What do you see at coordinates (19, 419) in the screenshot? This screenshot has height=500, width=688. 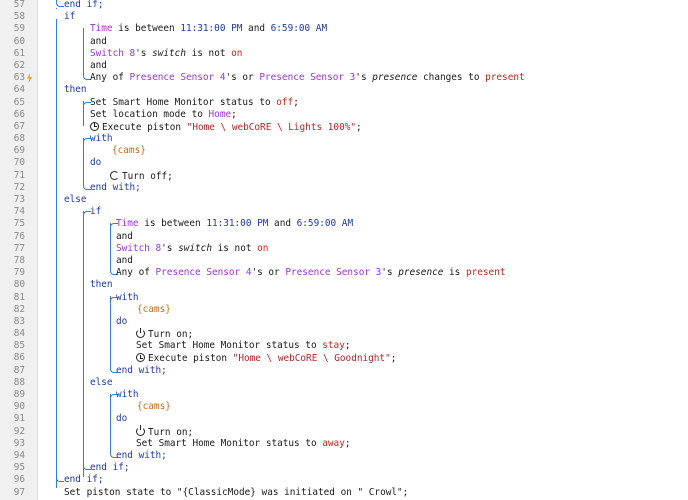 I see `line-number: 91` at bounding box center [19, 419].